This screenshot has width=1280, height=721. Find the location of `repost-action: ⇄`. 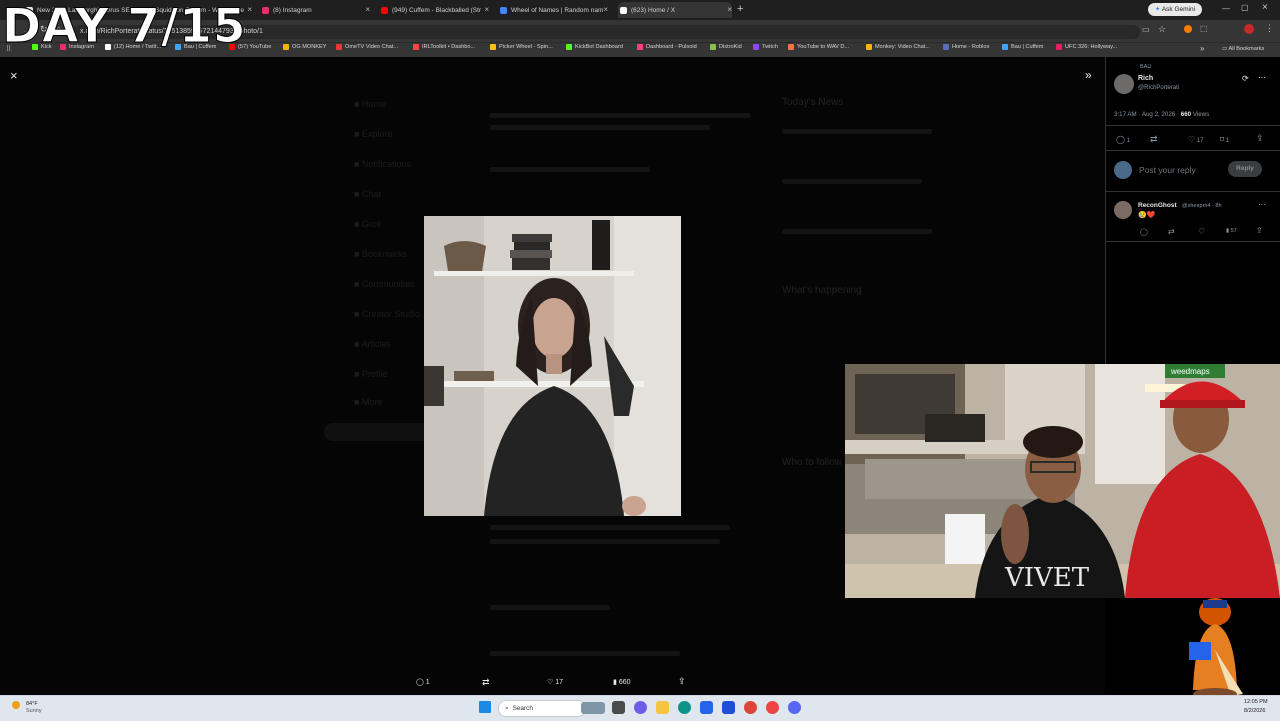

repost-action: ⇄ is located at coordinates (486, 682).